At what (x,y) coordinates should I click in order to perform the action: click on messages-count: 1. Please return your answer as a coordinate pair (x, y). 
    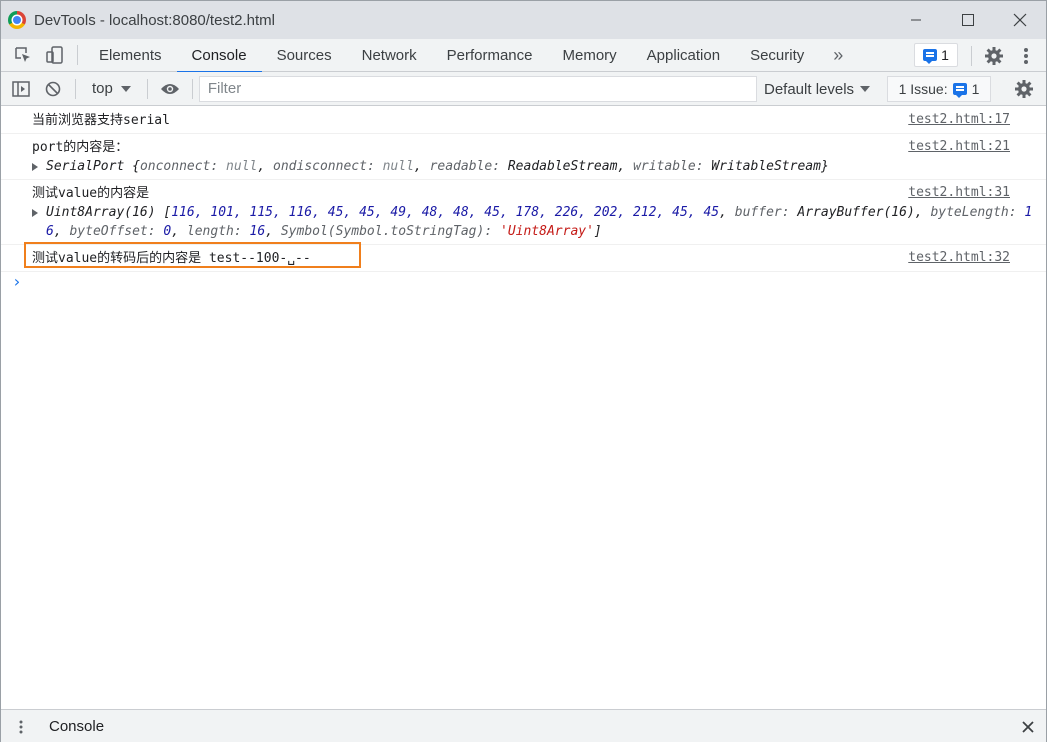
    Looking at the image, I should click on (945, 55).